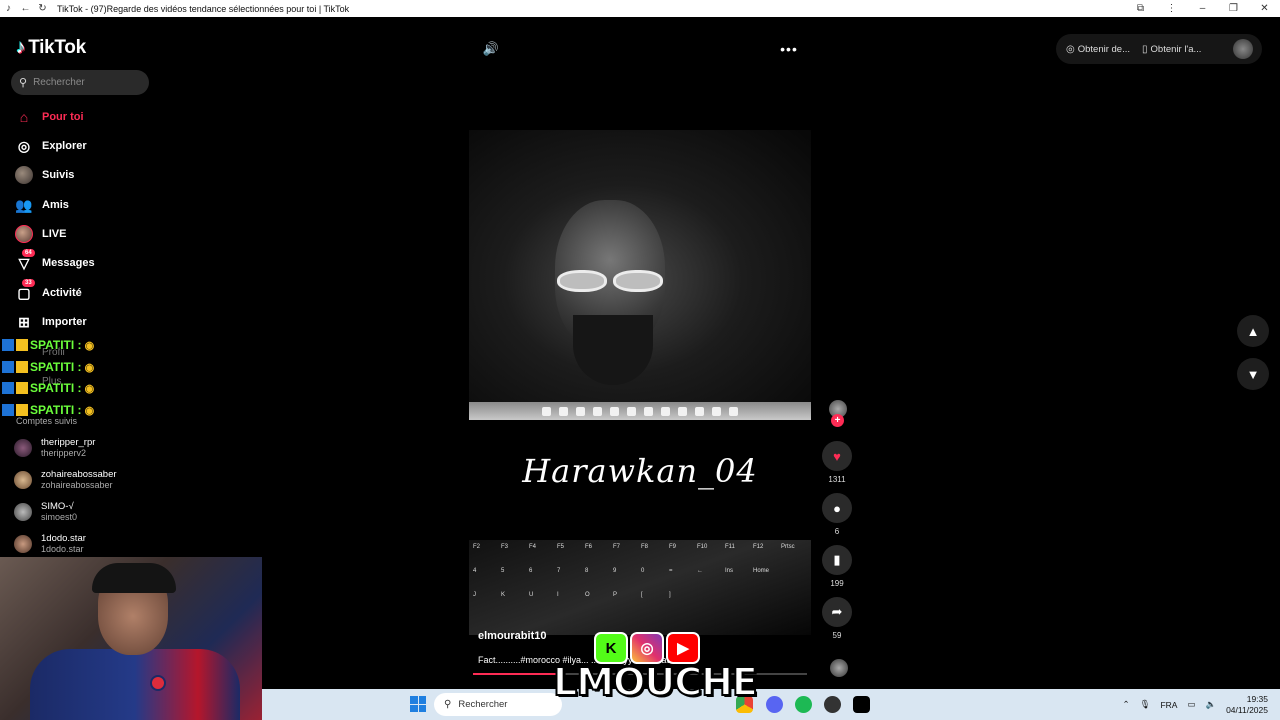 The image size is (1280, 720). I want to click on following-avatar, so click(24, 175).